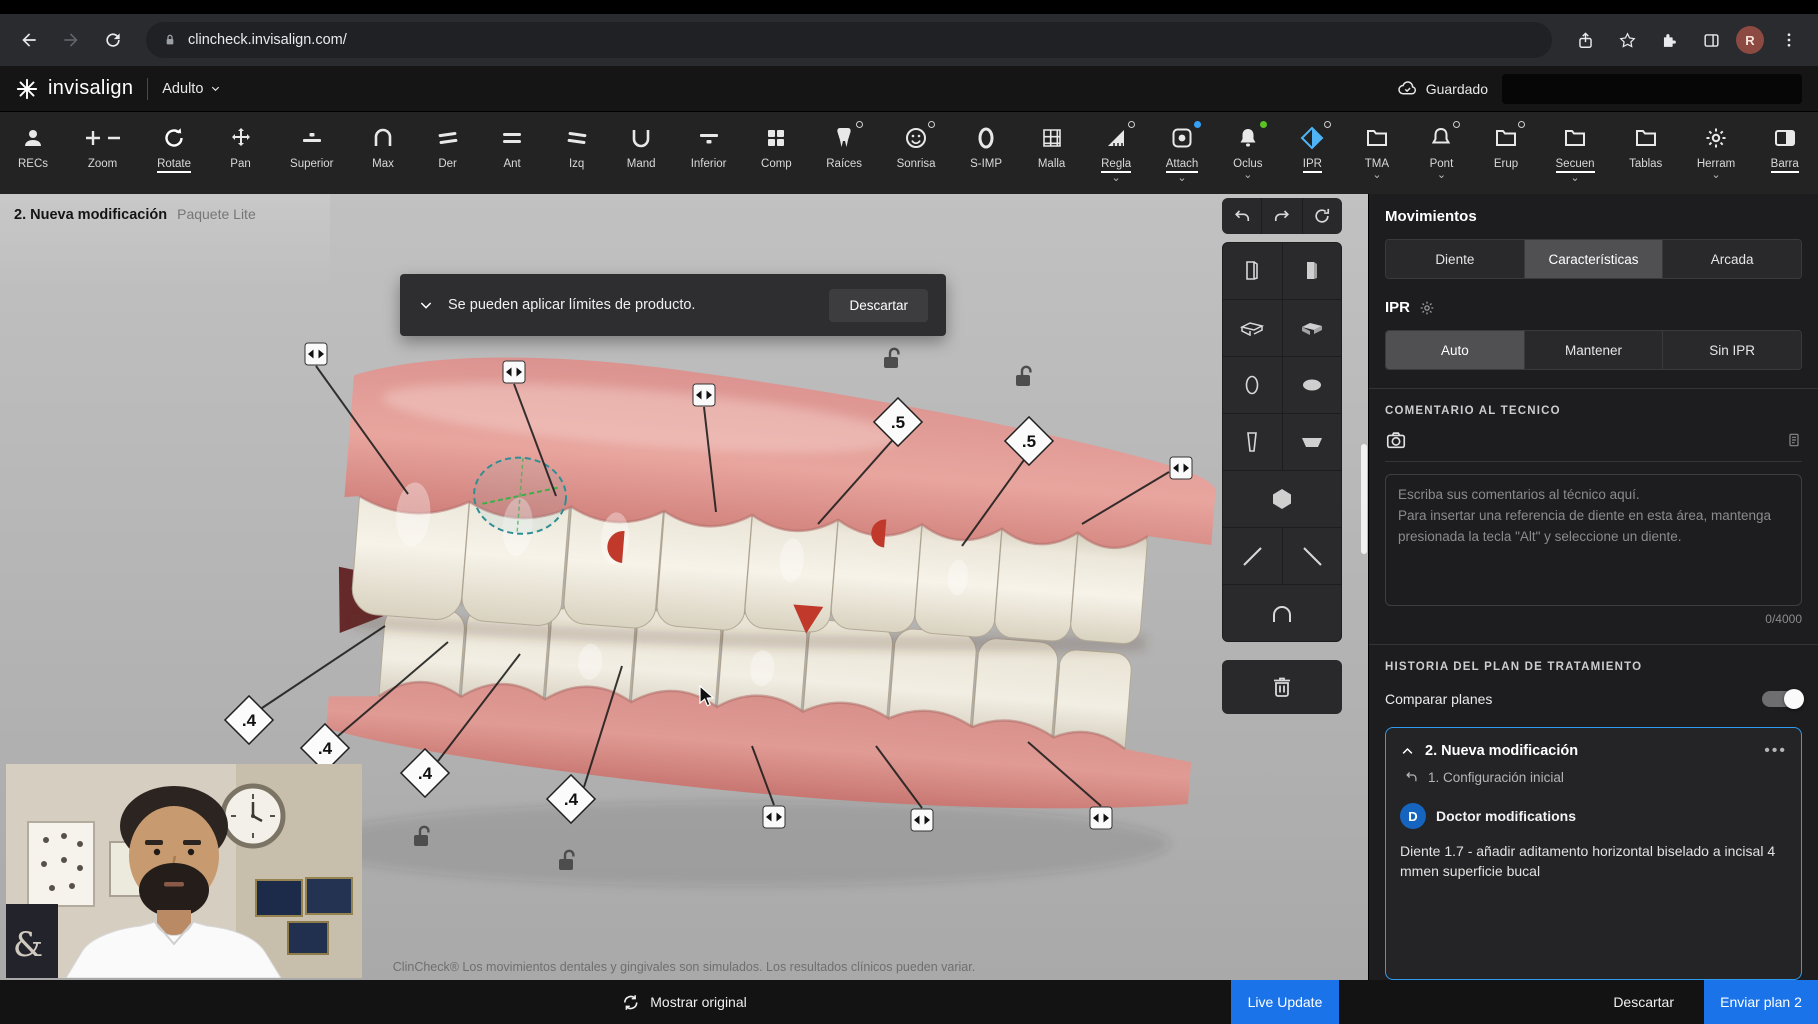  I want to click on redo-button, so click(1282, 216).